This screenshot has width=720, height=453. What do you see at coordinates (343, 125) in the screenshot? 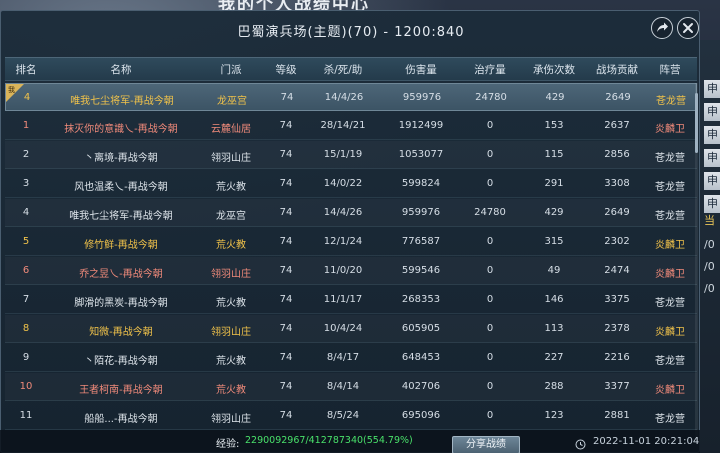
I see `cell-kda: 28/14/21` at bounding box center [343, 125].